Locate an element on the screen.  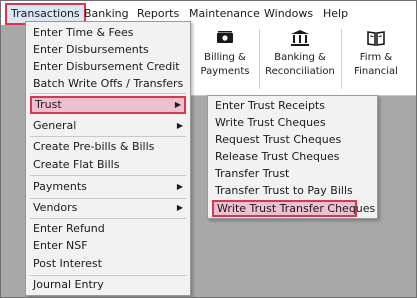
menu-item-enter-disbursement-credit: Enter Disbursement Credit is located at coordinates (108, 67).